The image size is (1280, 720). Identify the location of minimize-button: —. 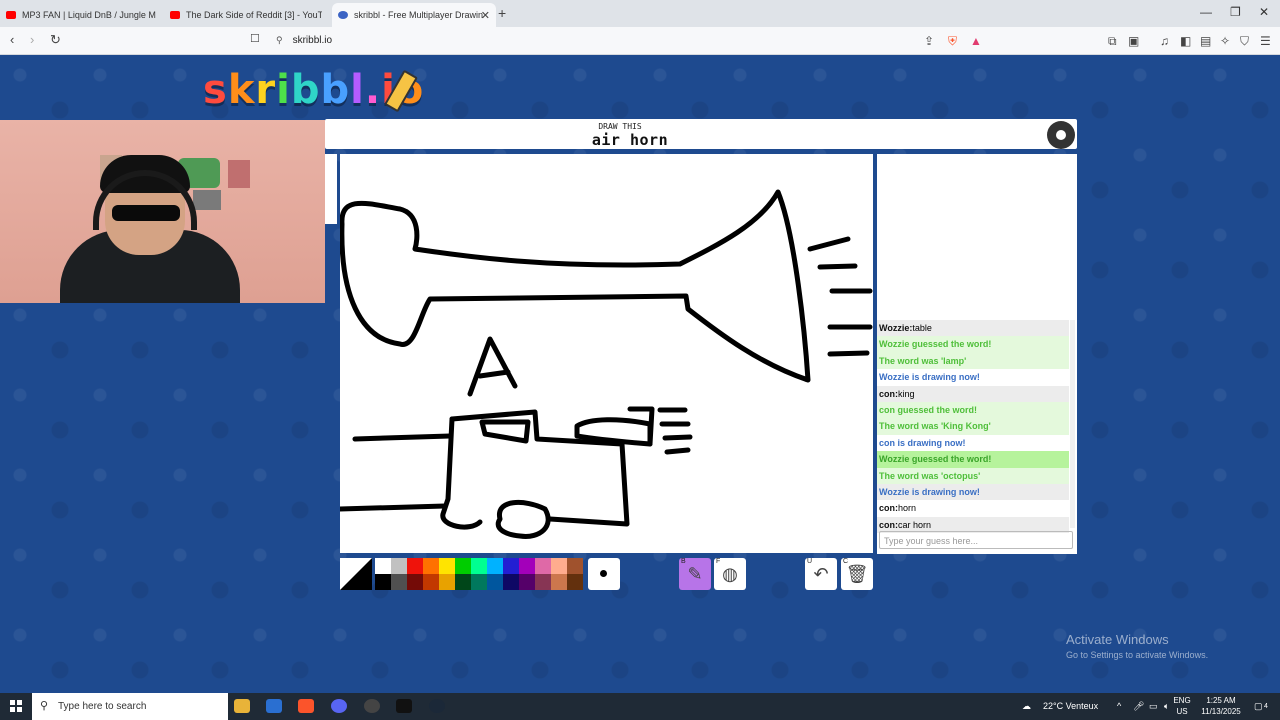
(1206, 12).